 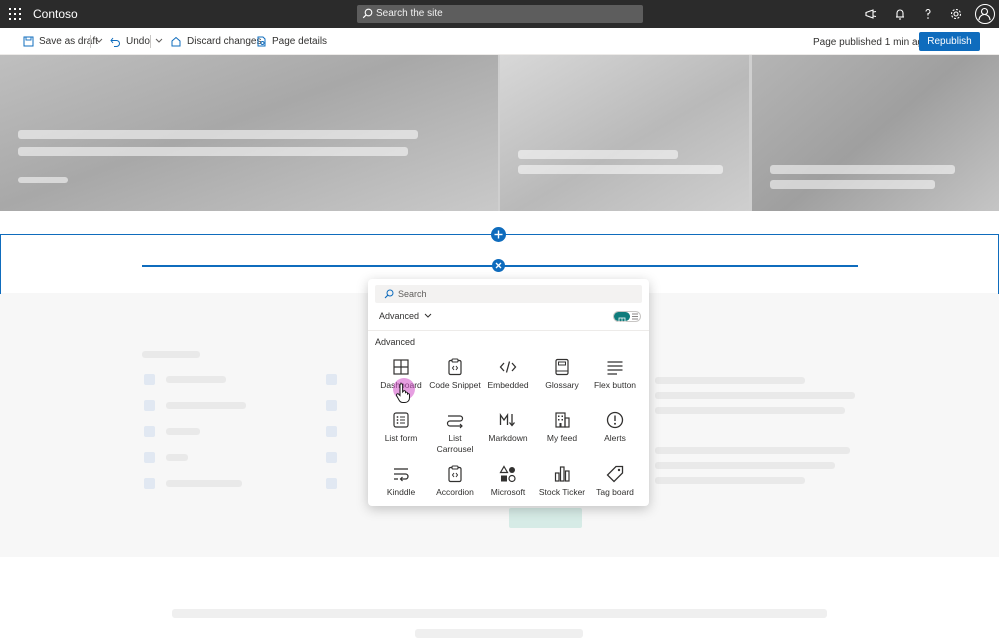 What do you see at coordinates (508, 438) in the screenshot?
I see `webpart-label: Markdown` at bounding box center [508, 438].